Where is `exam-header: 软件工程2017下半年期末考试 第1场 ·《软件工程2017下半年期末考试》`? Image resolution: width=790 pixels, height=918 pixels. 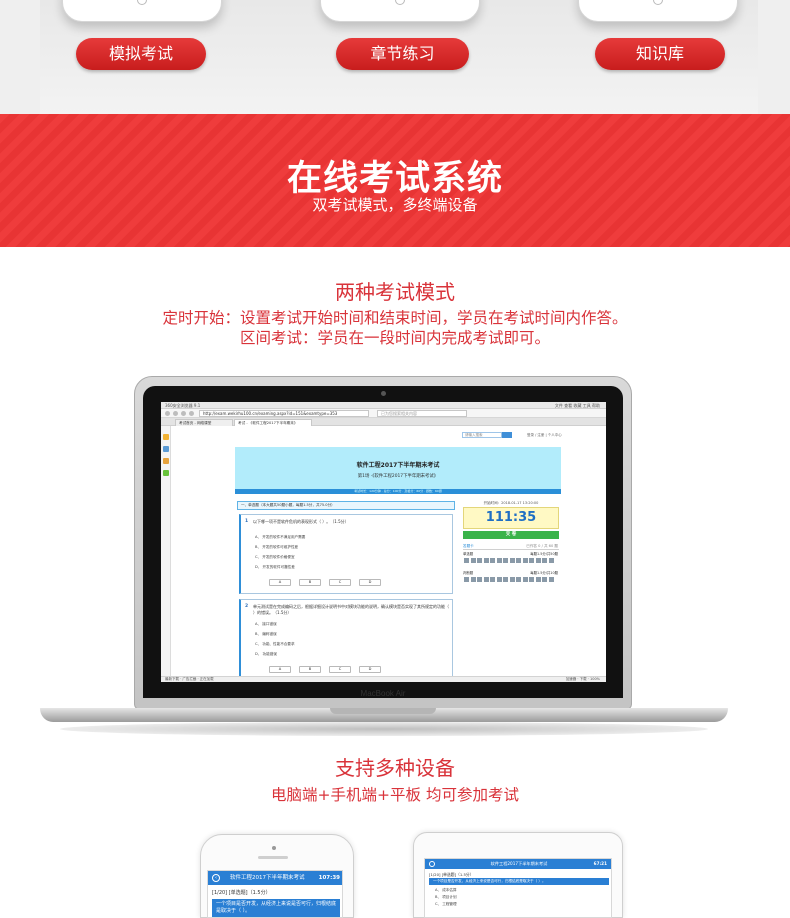 exam-header: 软件工程2017下半年期末考试 第1场 ·《软件工程2017下半年期末考试》 is located at coordinates (398, 468).